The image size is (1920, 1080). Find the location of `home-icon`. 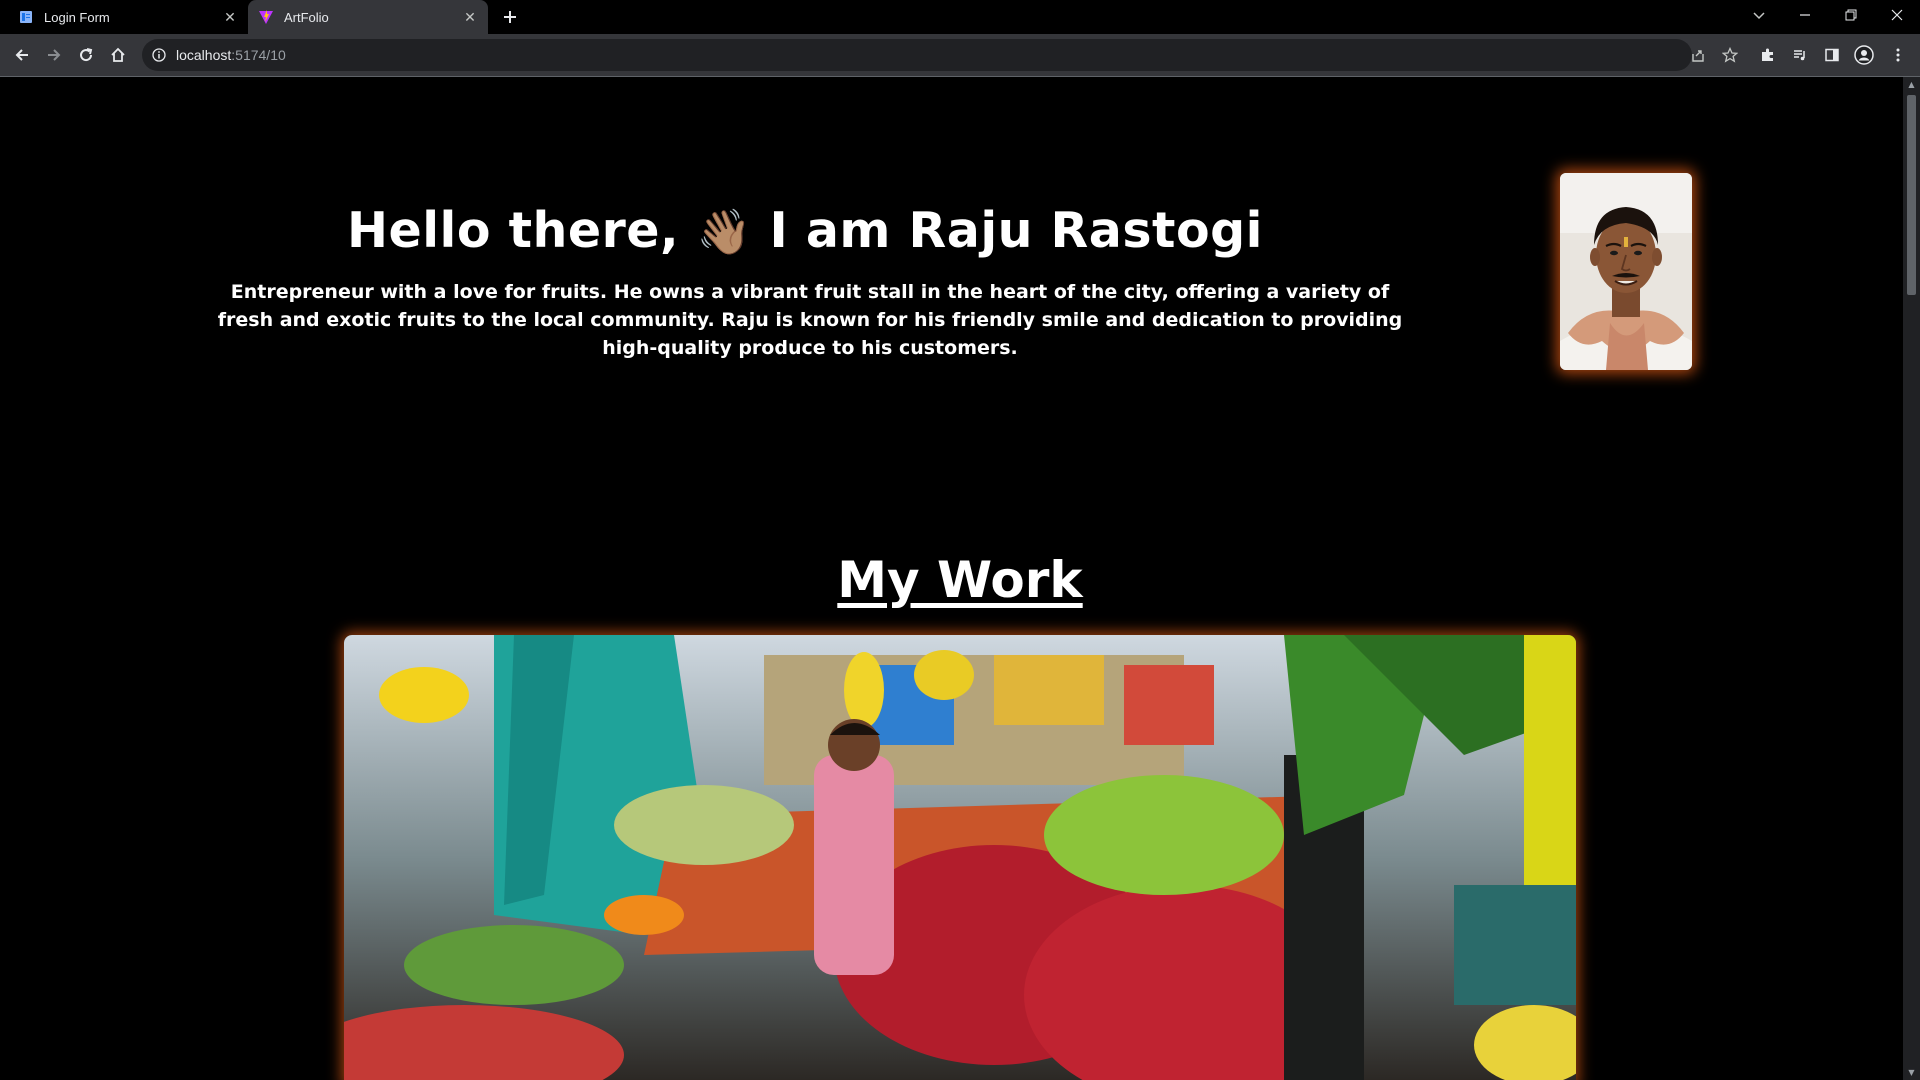

home-icon is located at coordinates (118, 54).